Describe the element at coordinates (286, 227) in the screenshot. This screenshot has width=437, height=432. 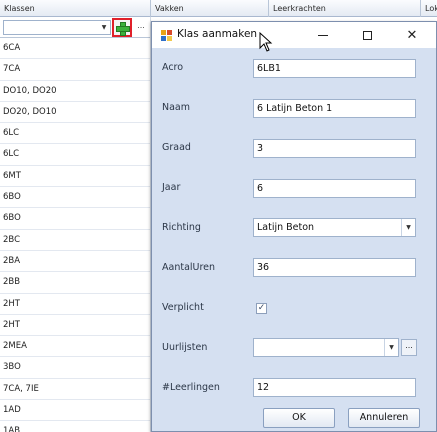
I see `richting-select-value: Latijn Beton` at that location.